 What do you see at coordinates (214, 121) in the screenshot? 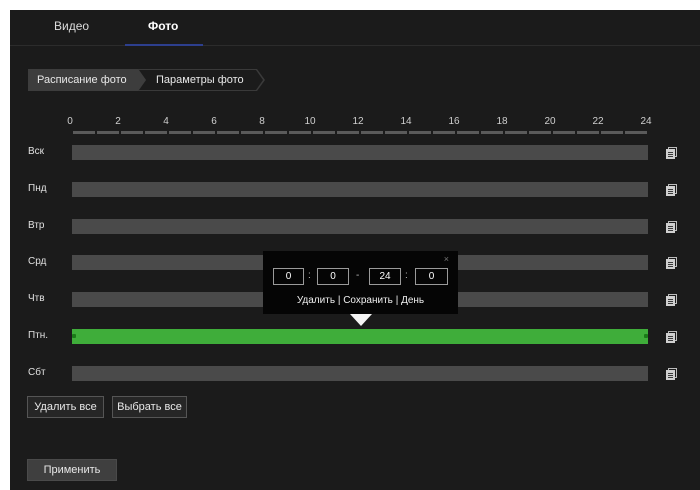
I see `hour-label: 6` at bounding box center [214, 121].